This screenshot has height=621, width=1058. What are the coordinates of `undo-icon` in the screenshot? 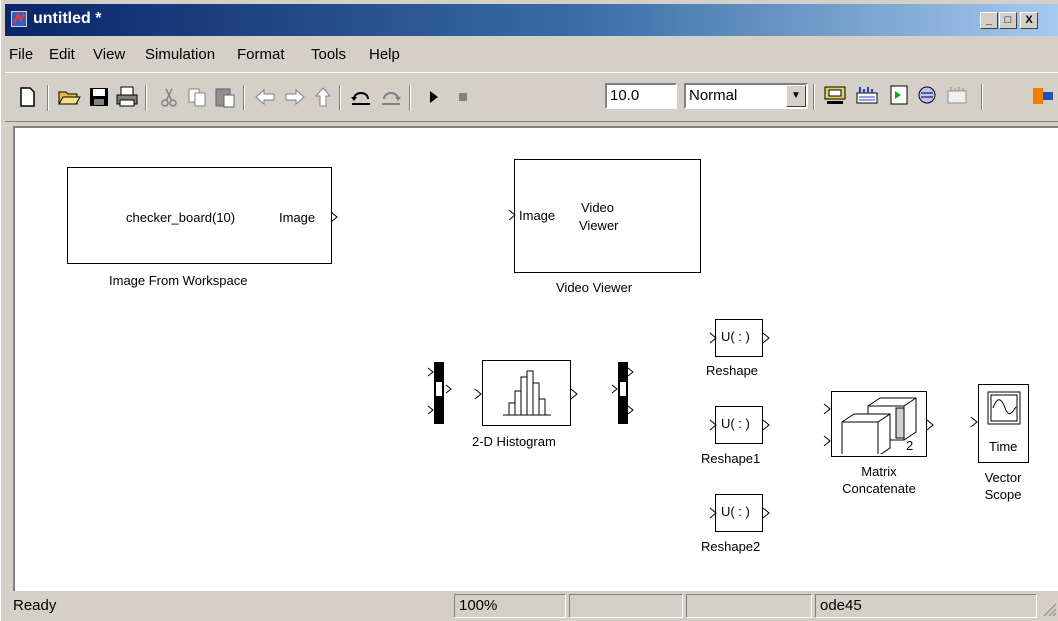 It's located at (361, 97).